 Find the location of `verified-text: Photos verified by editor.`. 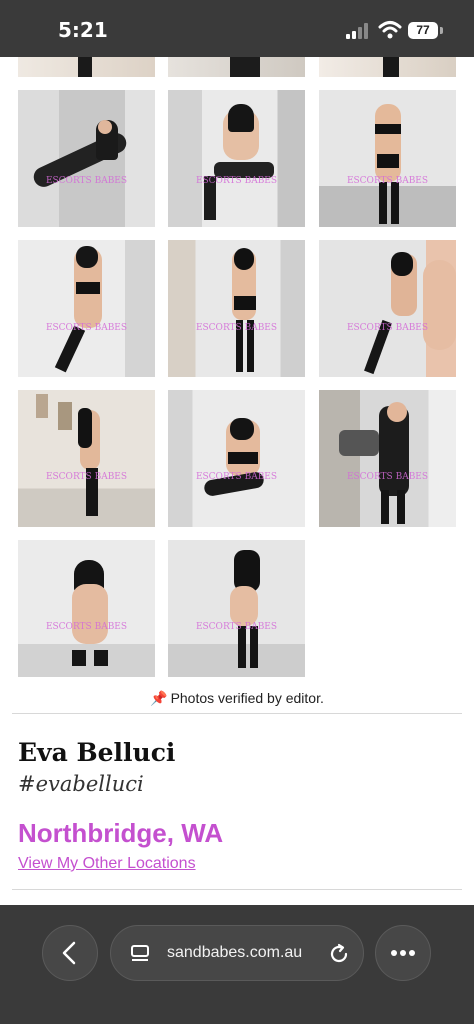

verified-text: Photos verified by editor. is located at coordinates (247, 698).